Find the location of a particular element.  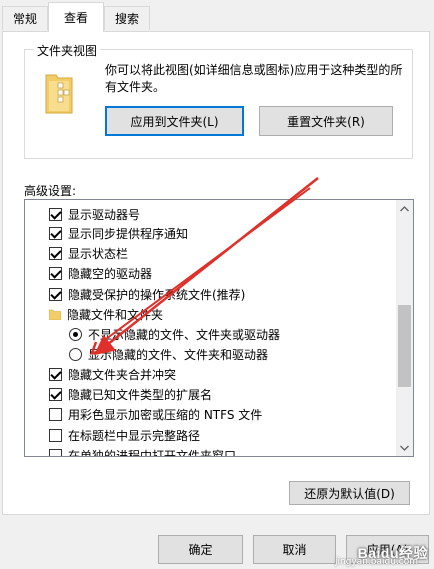

setting-label: 显示同步提供程序通知 is located at coordinates (128, 233).